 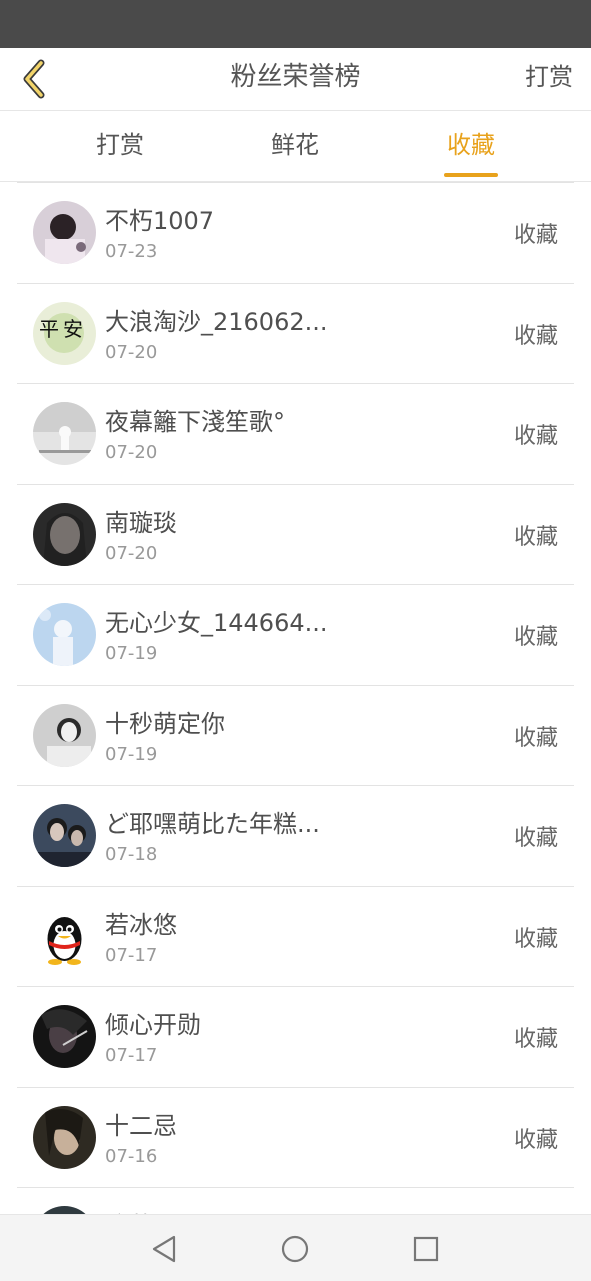 What do you see at coordinates (549, 79) in the screenshot?
I see `reward-button: 打赏` at bounding box center [549, 79].